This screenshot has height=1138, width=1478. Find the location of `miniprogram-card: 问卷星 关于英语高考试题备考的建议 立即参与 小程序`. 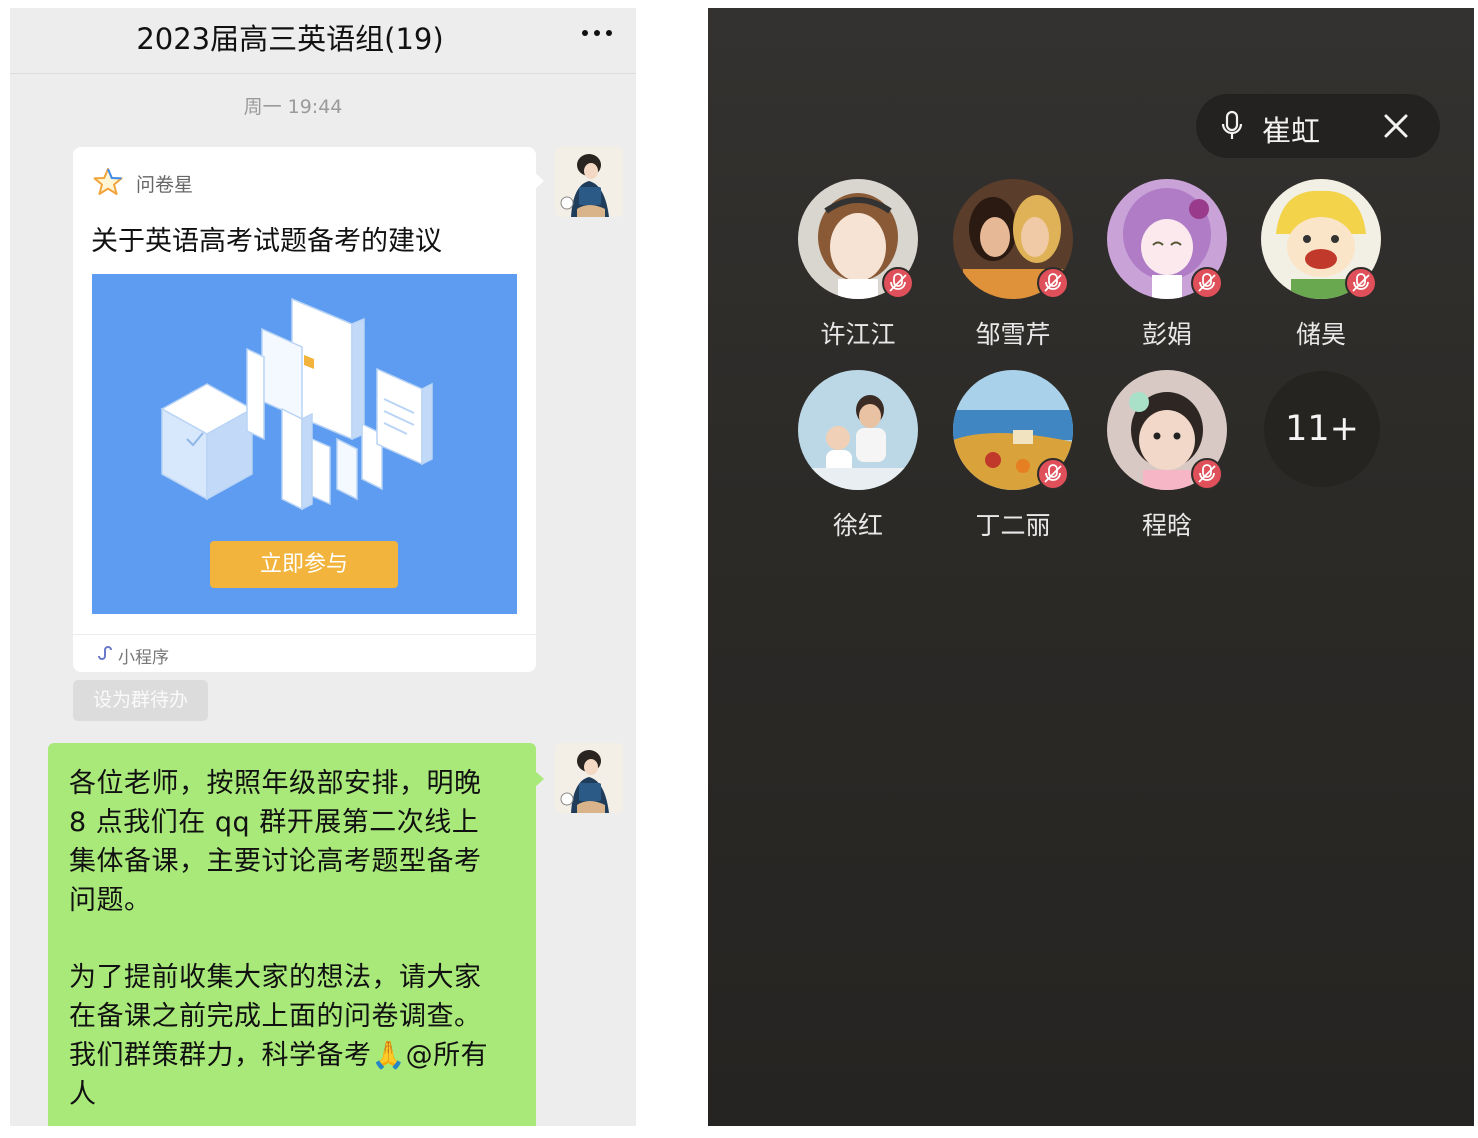

miniprogram-card: 问卷星 关于英语高考试题备考的建议 立即参与 小程序 is located at coordinates (304, 409).